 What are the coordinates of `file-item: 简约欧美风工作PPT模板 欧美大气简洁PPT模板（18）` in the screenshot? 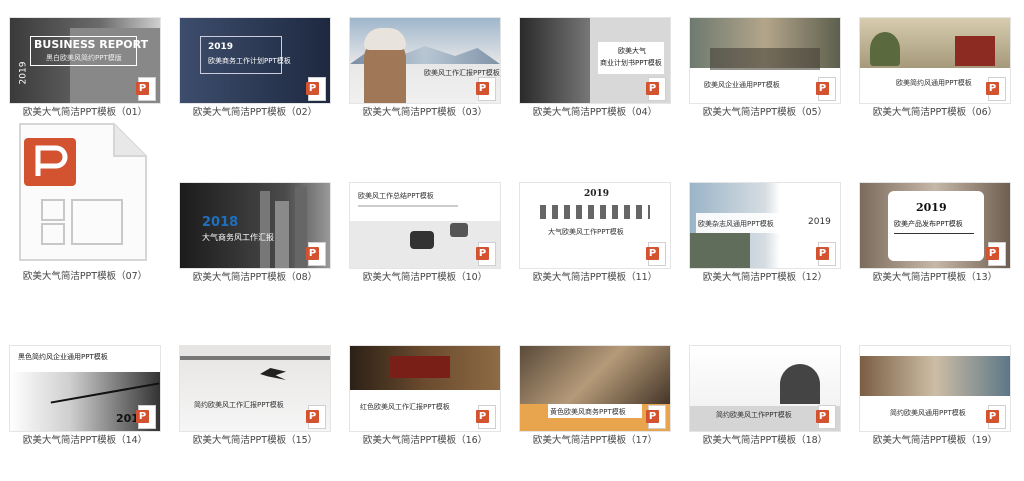 It's located at (765, 413).